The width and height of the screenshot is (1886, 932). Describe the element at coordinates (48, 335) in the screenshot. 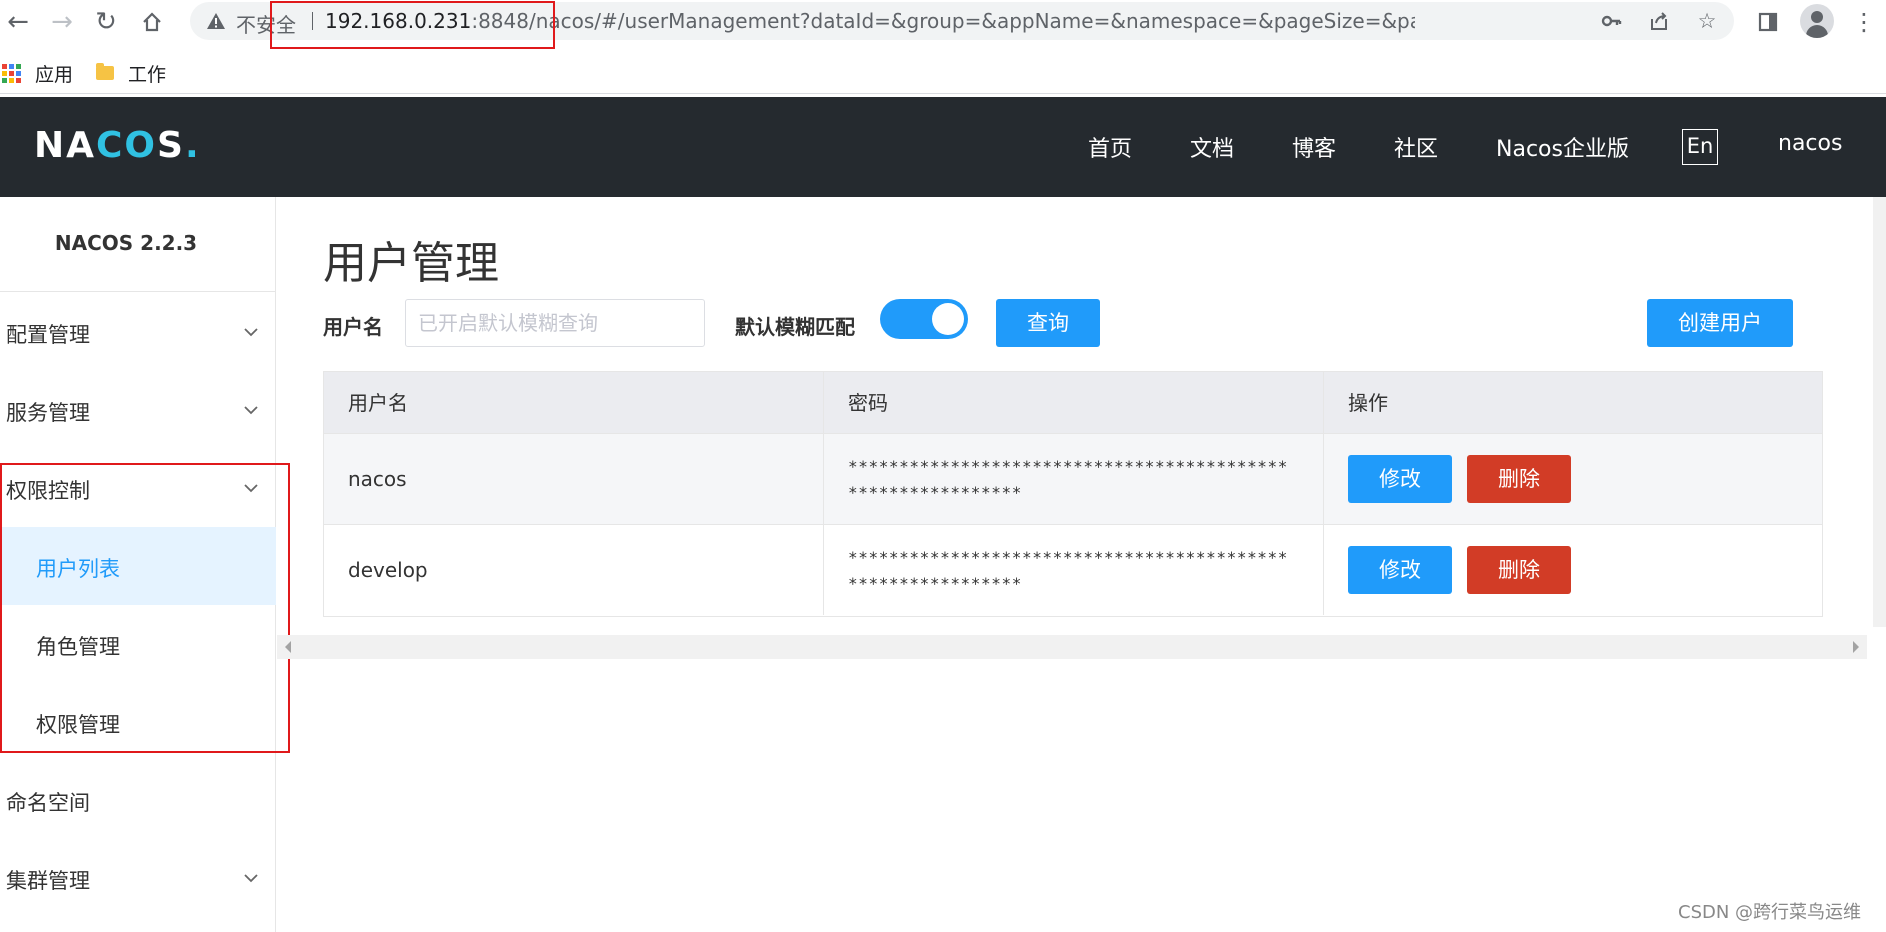

I see `sidebar-item-label: 配置管理` at that location.